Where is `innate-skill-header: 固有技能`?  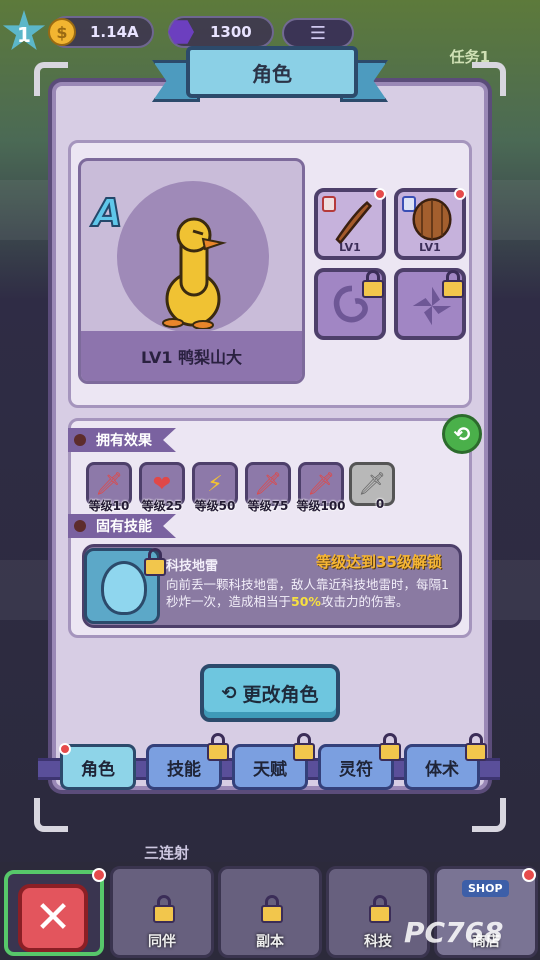
innate-skill-header: 固有技能 is located at coordinates (122, 526).